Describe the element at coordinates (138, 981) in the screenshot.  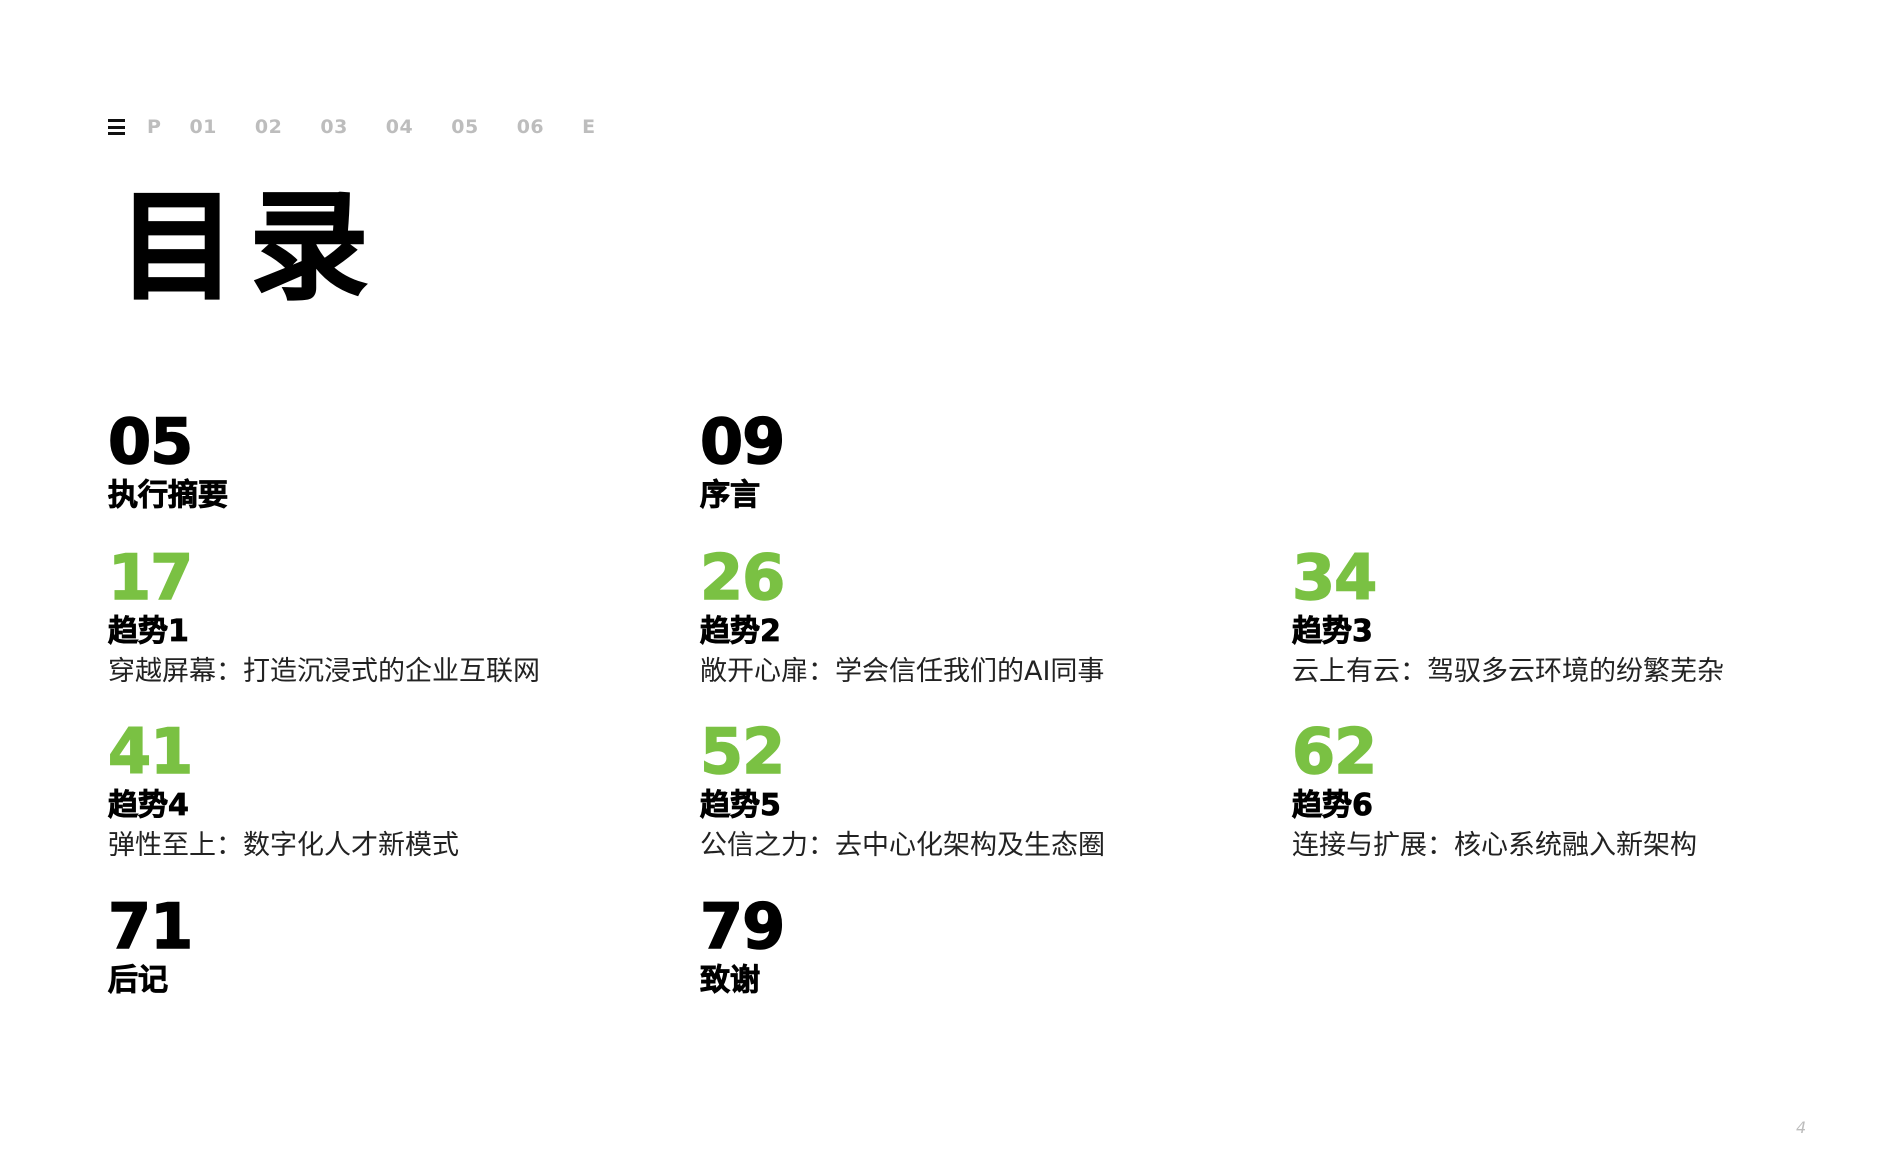
I see `toc-heading: 后记` at that location.